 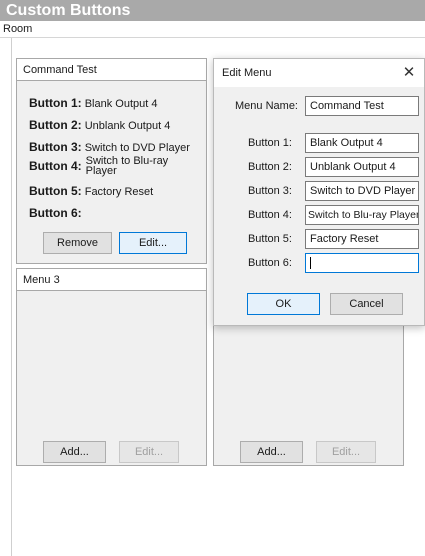 What do you see at coordinates (55, 166) in the screenshot?
I see `button-4-label: Button 4:` at bounding box center [55, 166].